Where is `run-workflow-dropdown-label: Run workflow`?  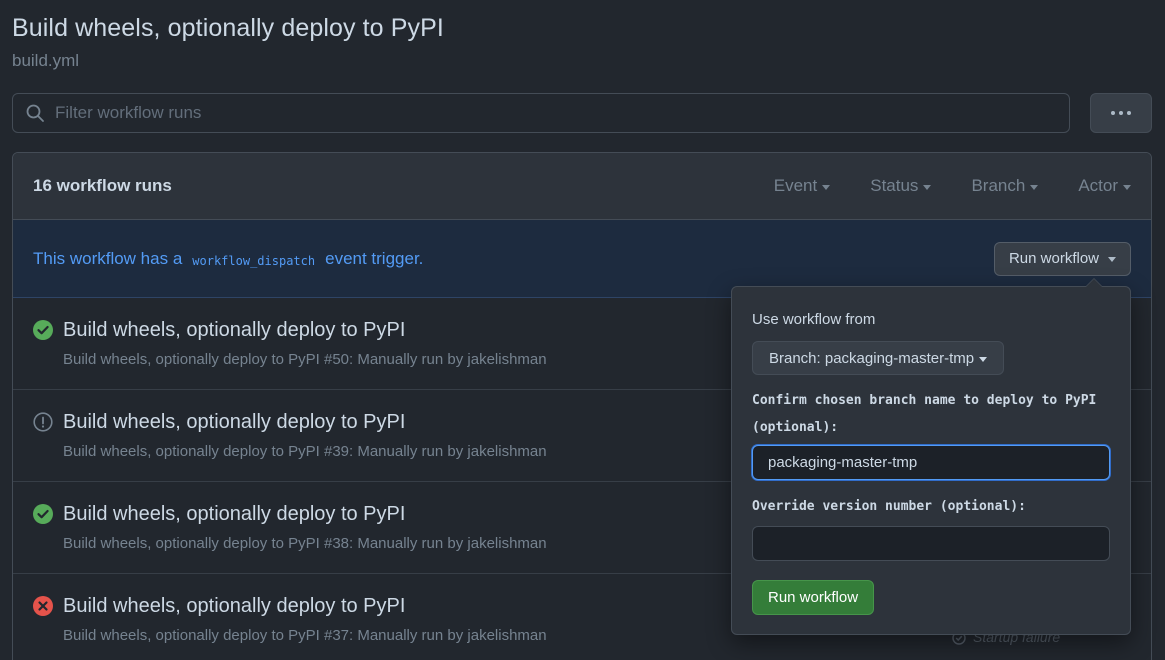
run-workflow-dropdown-label: Run workflow is located at coordinates (1053, 258).